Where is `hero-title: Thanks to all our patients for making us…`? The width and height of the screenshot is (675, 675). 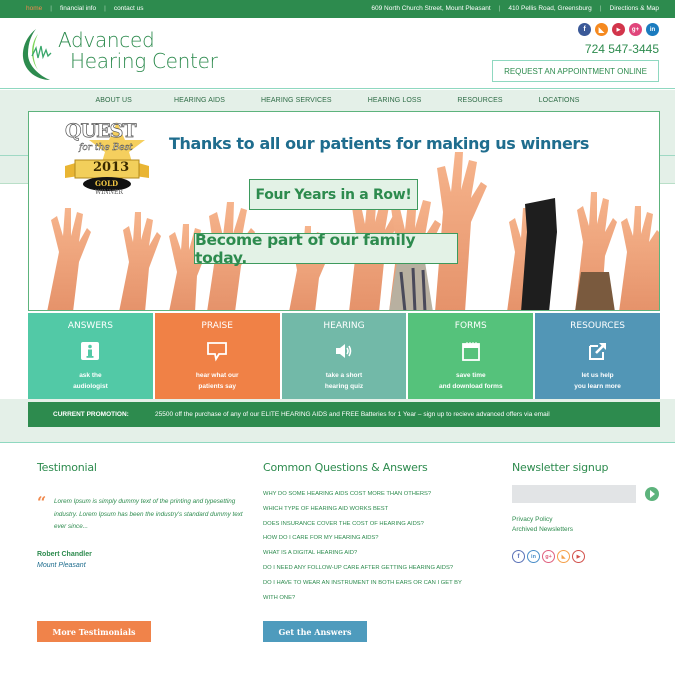
hero-title: Thanks to all our patients for making us… is located at coordinates (379, 143).